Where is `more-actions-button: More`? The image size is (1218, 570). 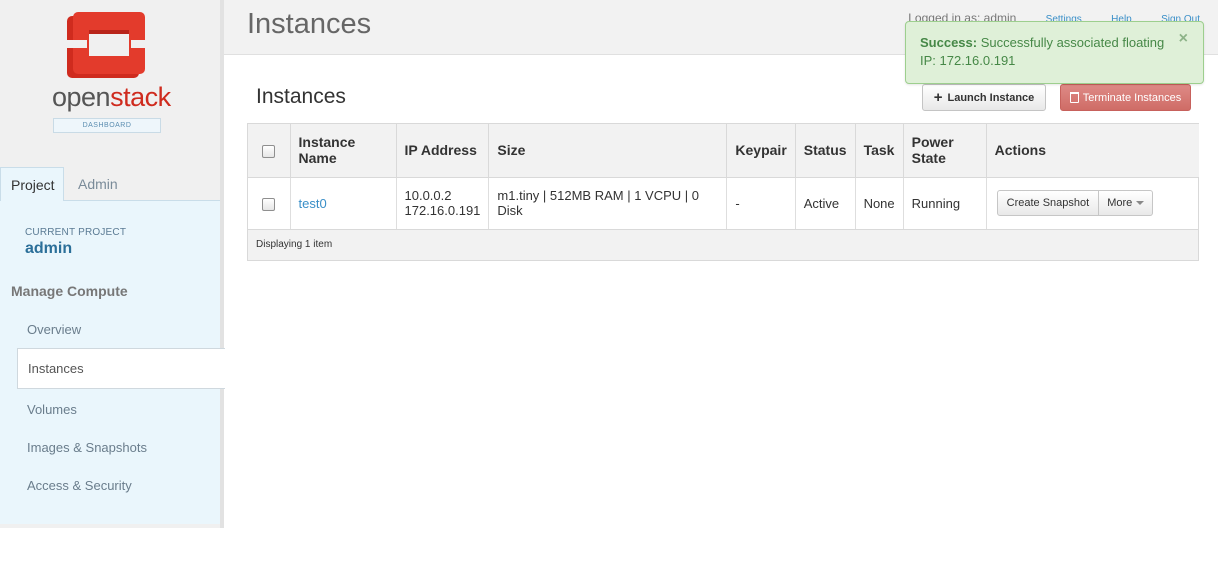 more-actions-button: More is located at coordinates (1126, 203).